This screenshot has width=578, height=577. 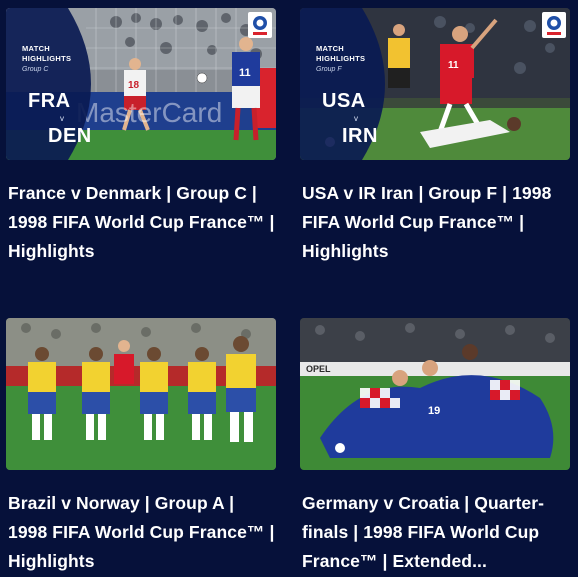 I want to click on match-scene-image: 18 11 MasterCard, so click(x=141, y=84).